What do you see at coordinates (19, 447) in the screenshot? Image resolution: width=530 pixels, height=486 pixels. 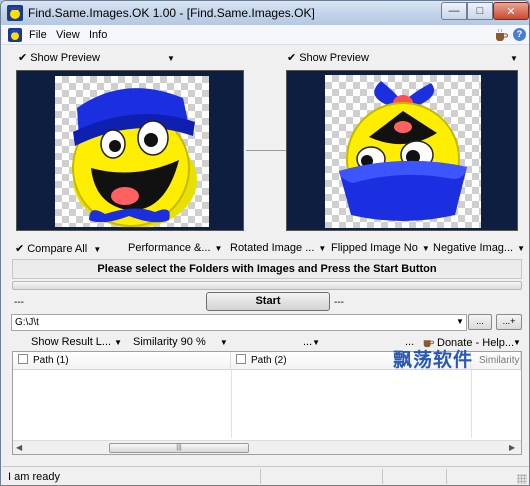 I see `scroll-left-icon: ◀` at bounding box center [19, 447].